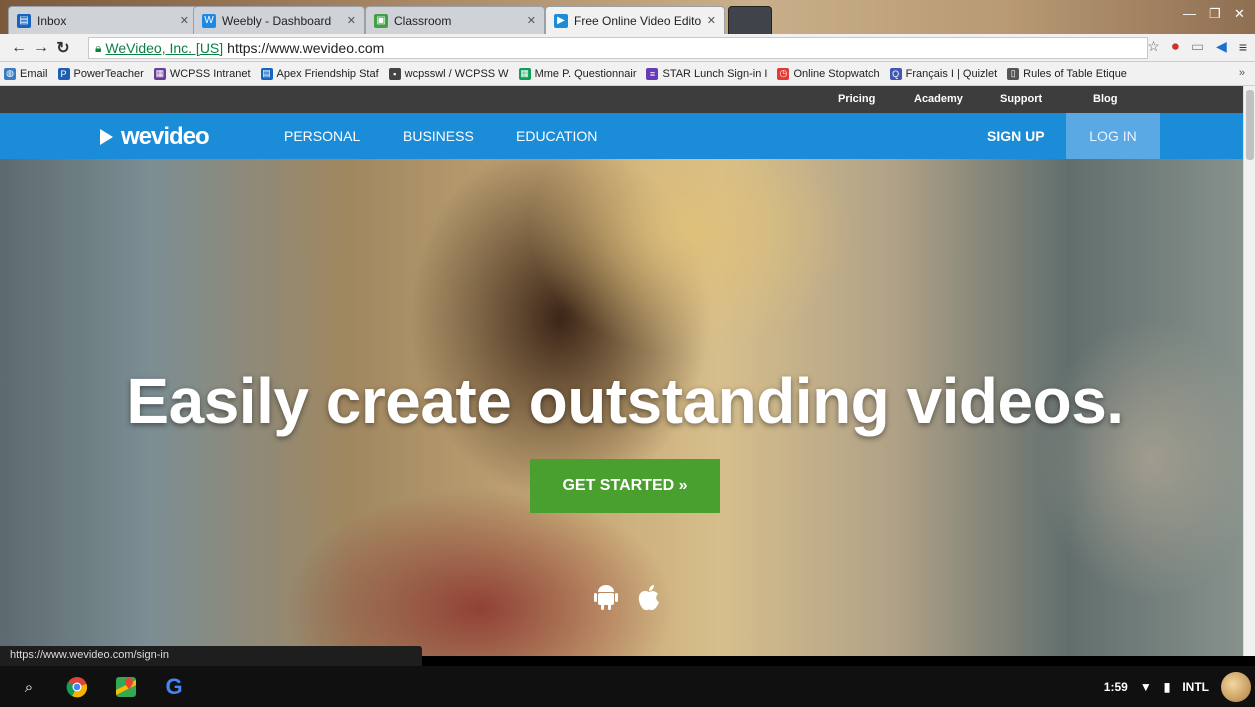 Image resolution: width=1255 pixels, height=707 pixels. What do you see at coordinates (606, 598) in the screenshot?
I see `android-icon` at bounding box center [606, 598].